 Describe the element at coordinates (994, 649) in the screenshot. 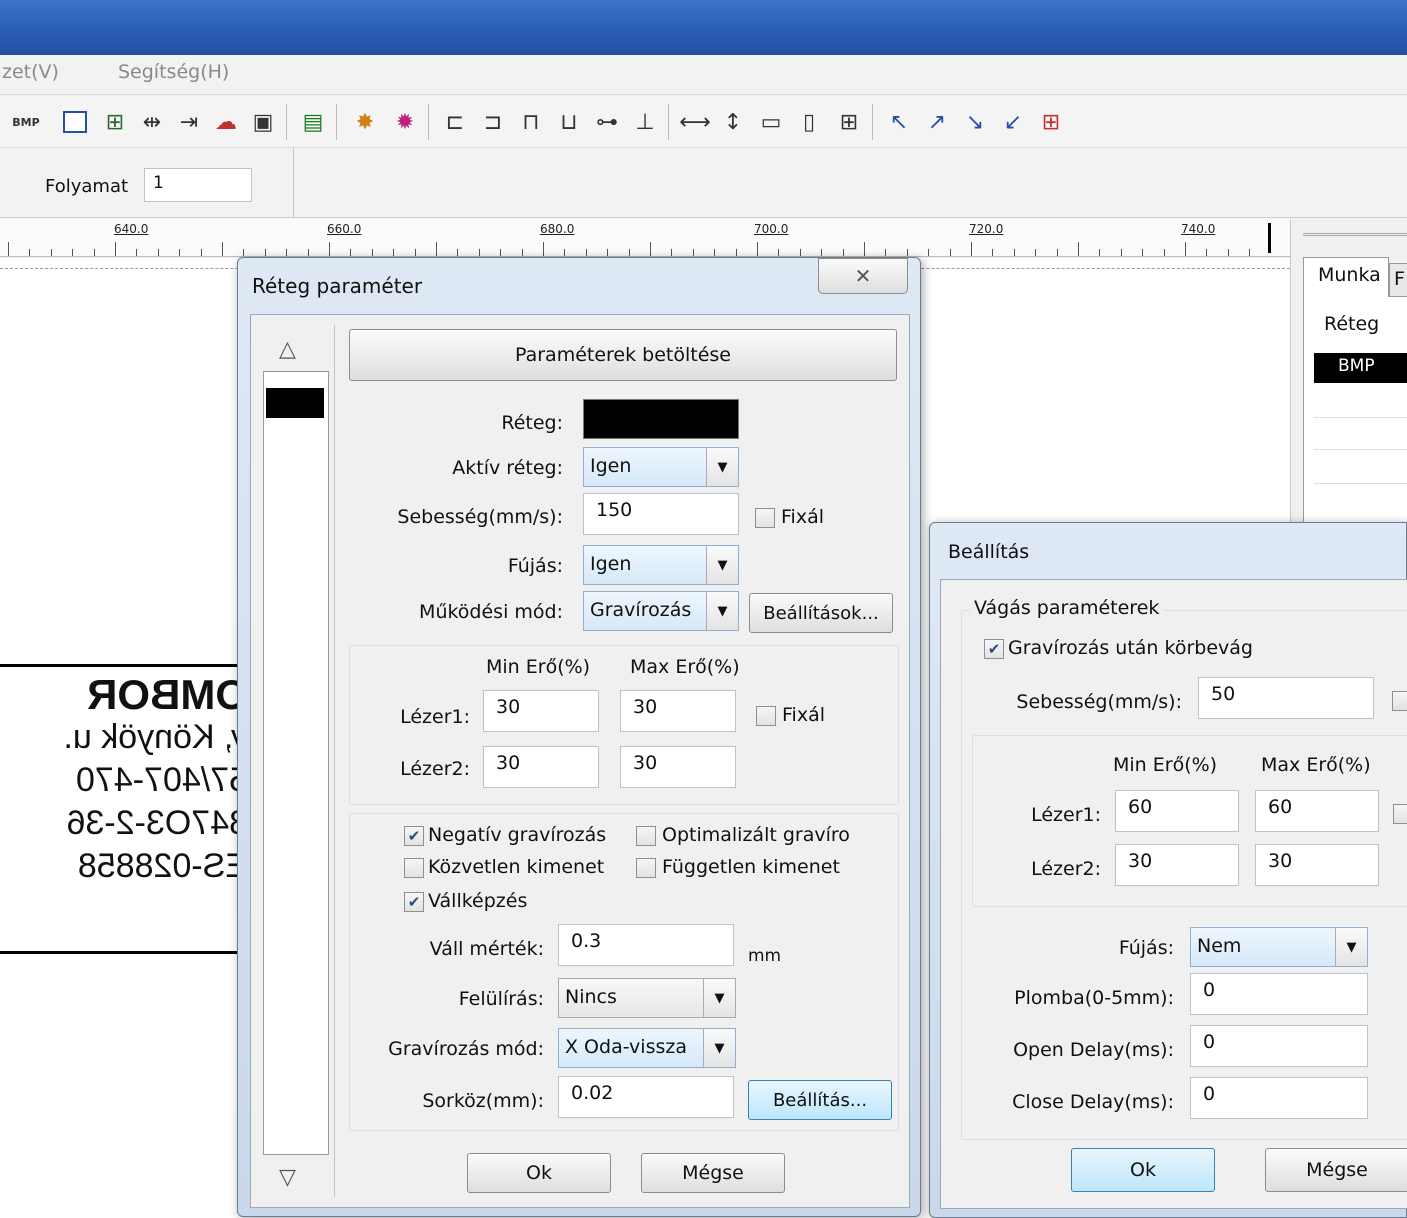

I see `cut-after-engraving-checkbox: ✔` at that location.